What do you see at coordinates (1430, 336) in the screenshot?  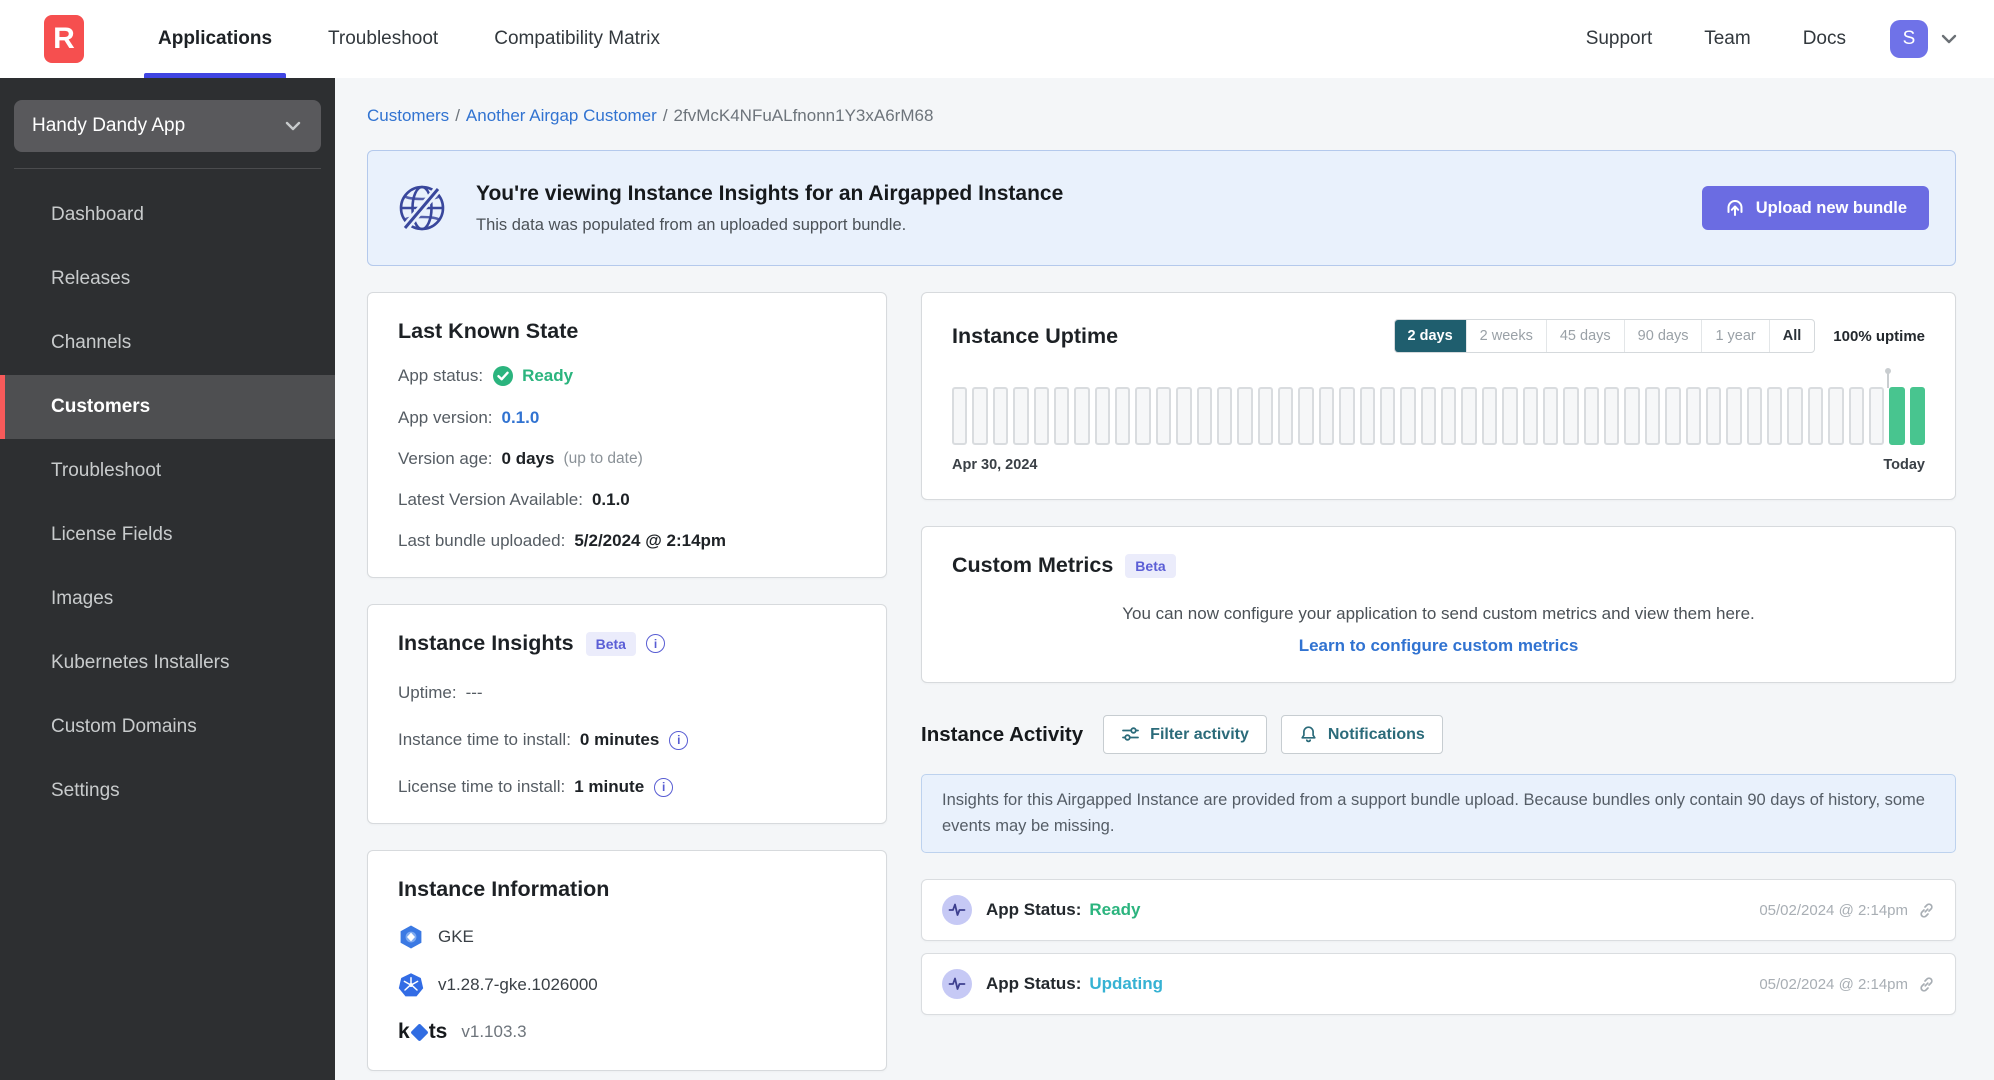 I see `uptime-range-2-days: 2 days` at bounding box center [1430, 336].